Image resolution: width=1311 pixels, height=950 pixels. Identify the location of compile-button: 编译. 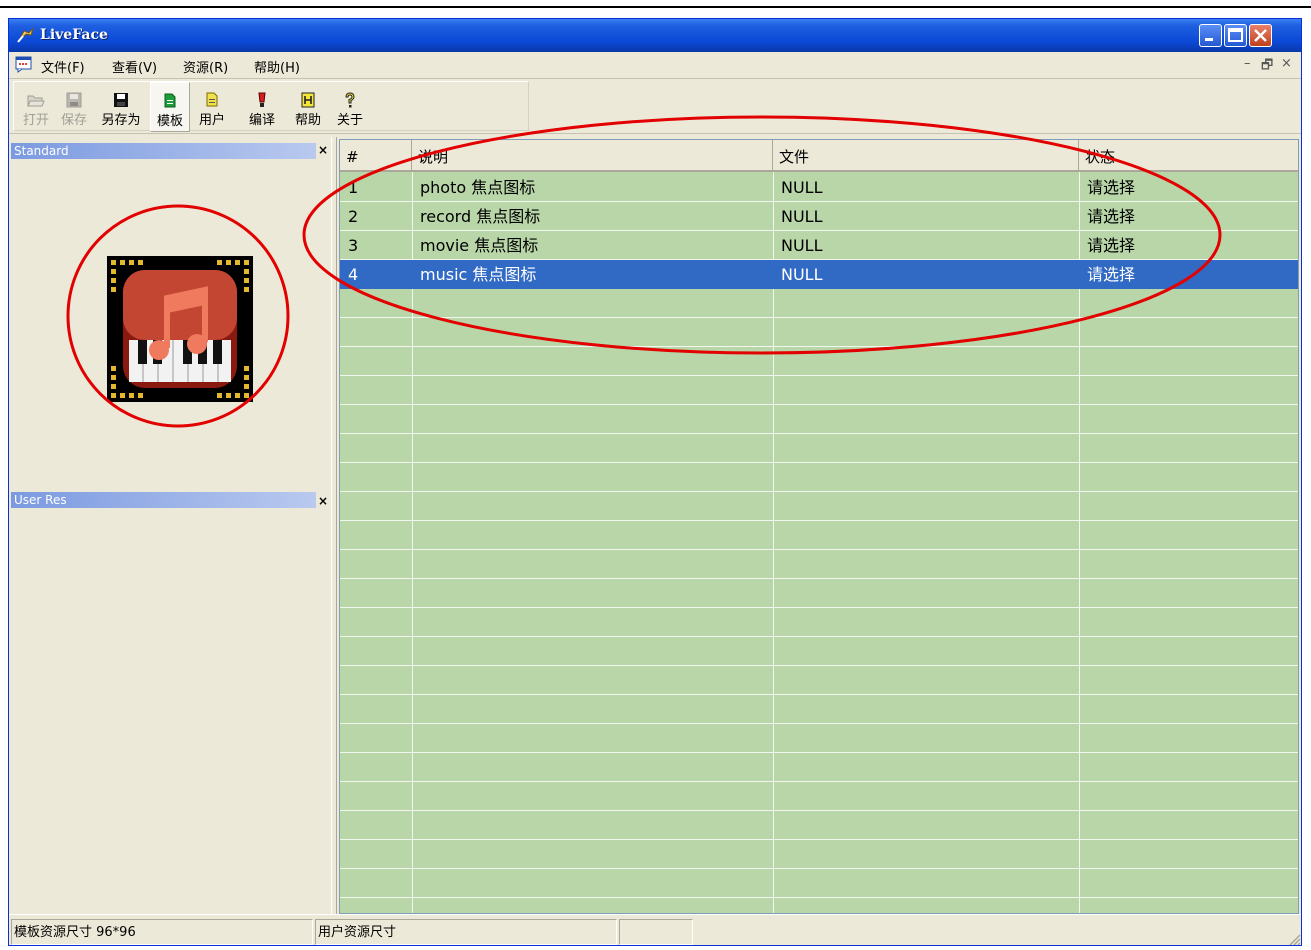
(262, 107).